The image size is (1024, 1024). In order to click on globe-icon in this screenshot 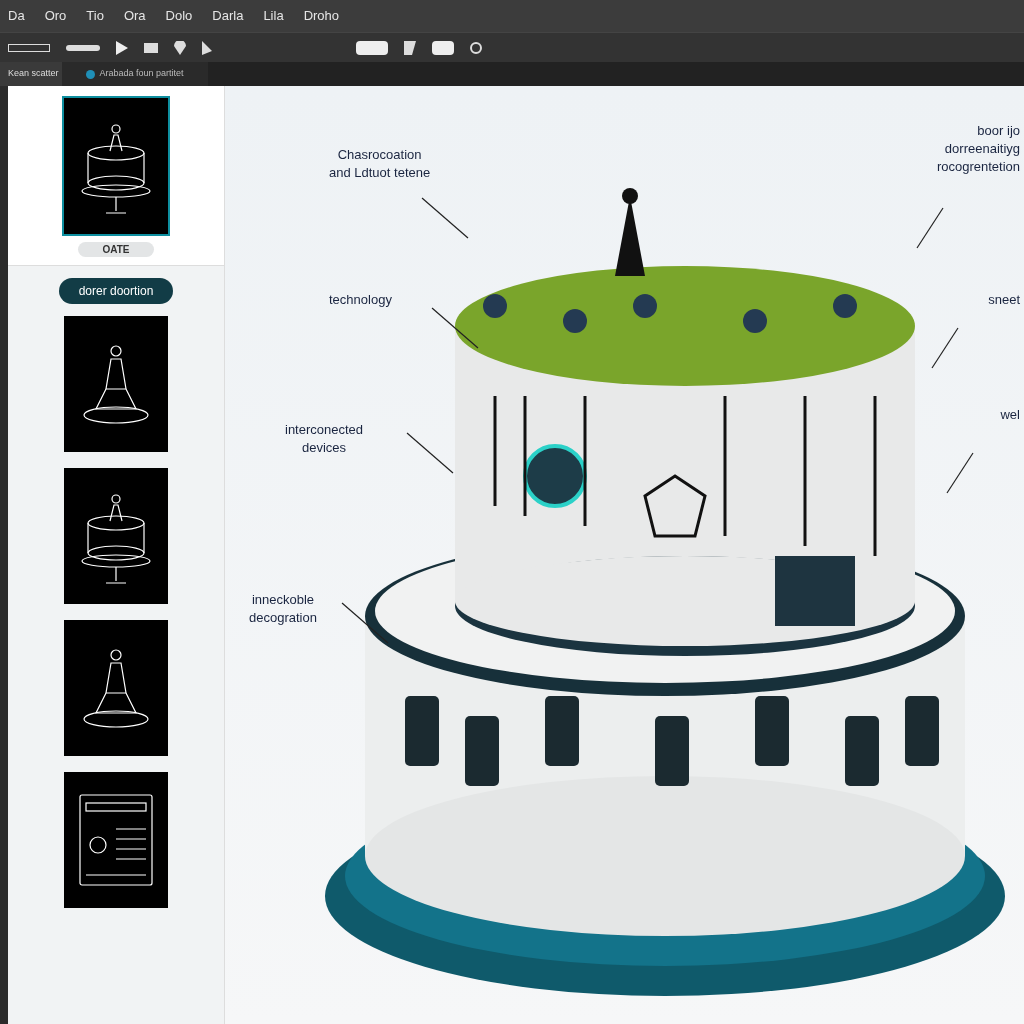, I will do `click(91, 74)`.